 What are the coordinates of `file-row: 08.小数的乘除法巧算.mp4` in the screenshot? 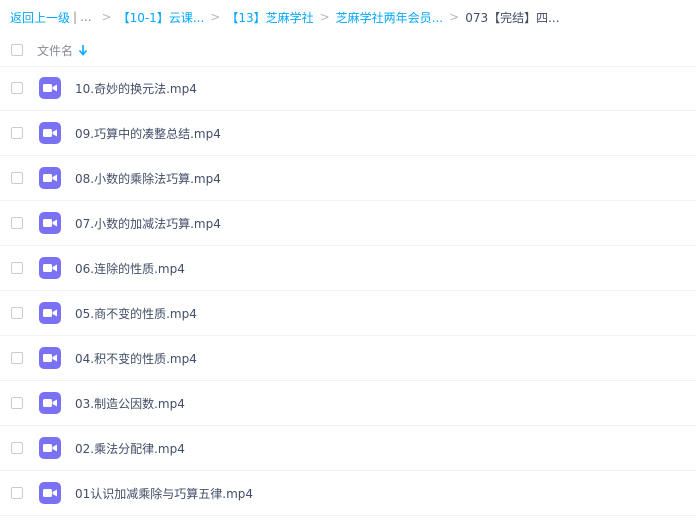 It's located at (348, 178).